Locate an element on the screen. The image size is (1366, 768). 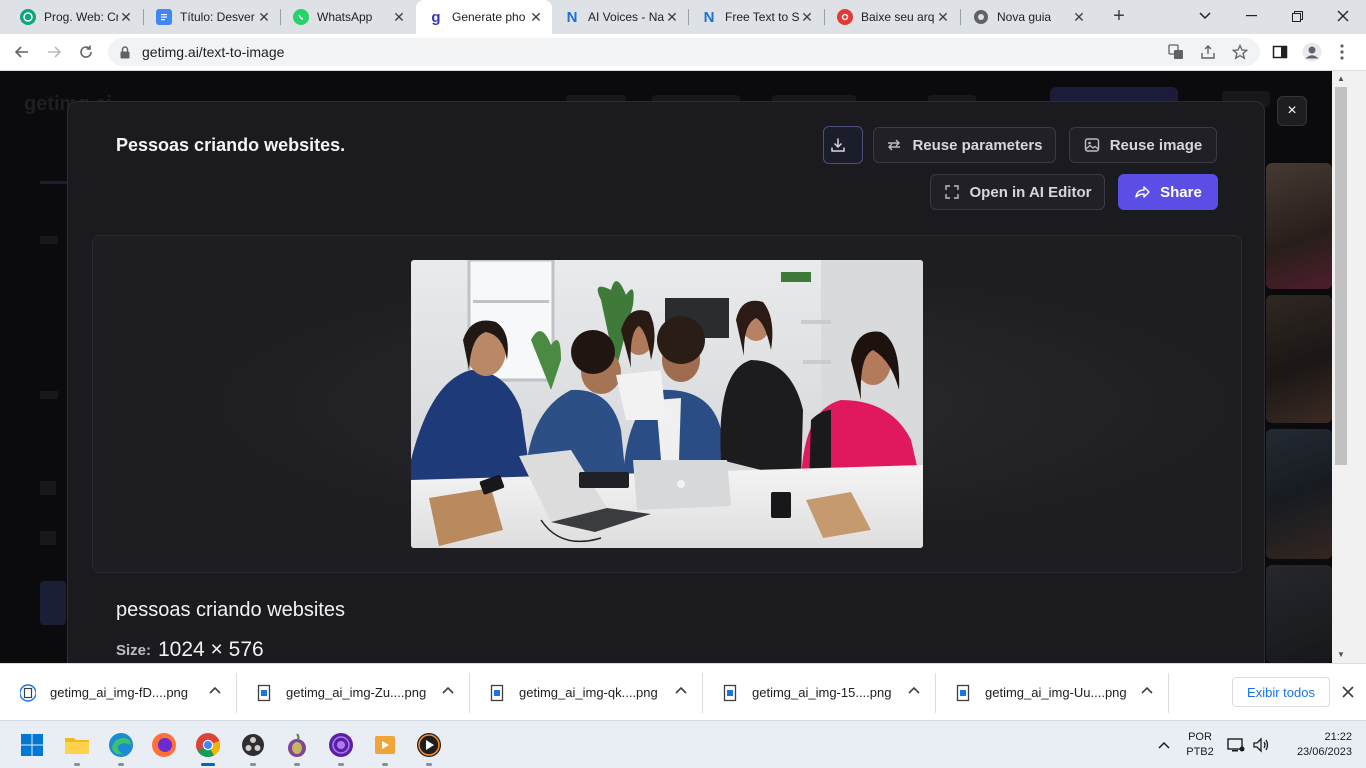
tab-titulo: Título: Desver ✕ is located at coordinates (212, 17).